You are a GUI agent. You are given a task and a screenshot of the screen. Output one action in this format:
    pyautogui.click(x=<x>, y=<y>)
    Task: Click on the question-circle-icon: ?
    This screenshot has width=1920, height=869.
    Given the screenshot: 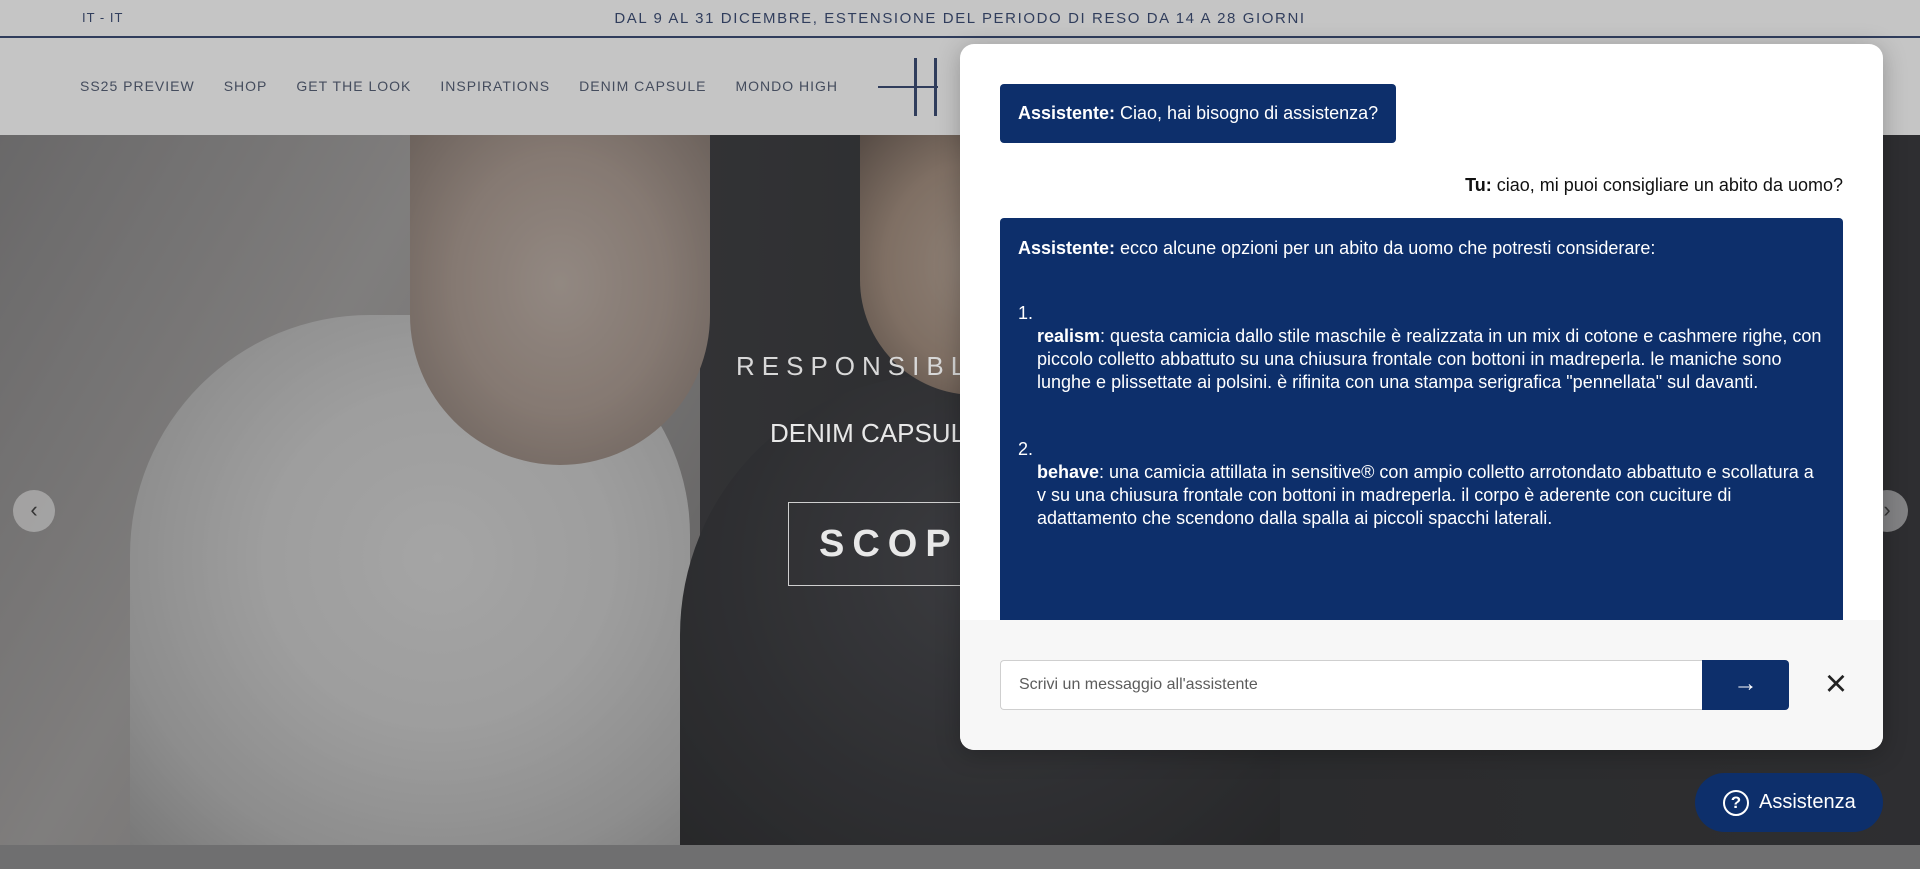 What is the action you would take?
    pyautogui.click(x=1736, y=802)
    